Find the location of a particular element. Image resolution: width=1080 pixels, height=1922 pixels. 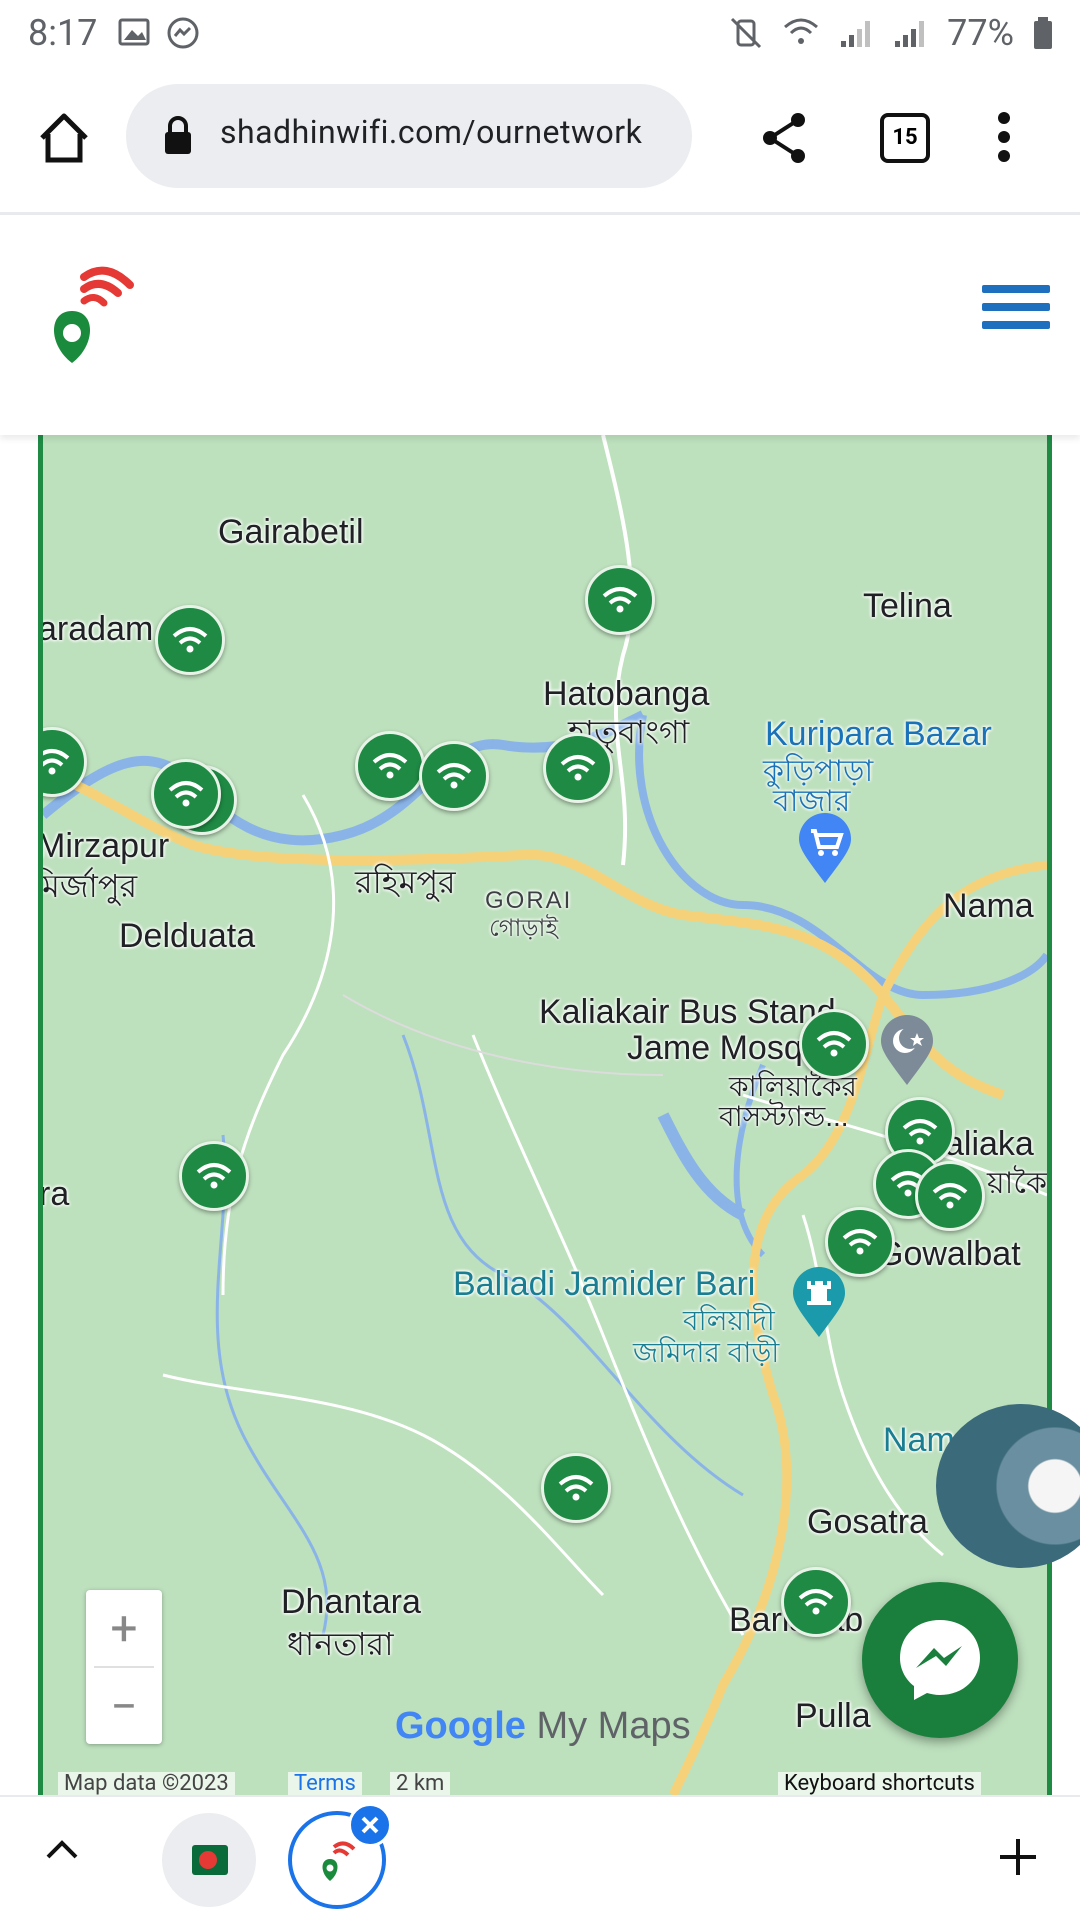

place-label: গোড়াই is located at coordinates (524, 928).